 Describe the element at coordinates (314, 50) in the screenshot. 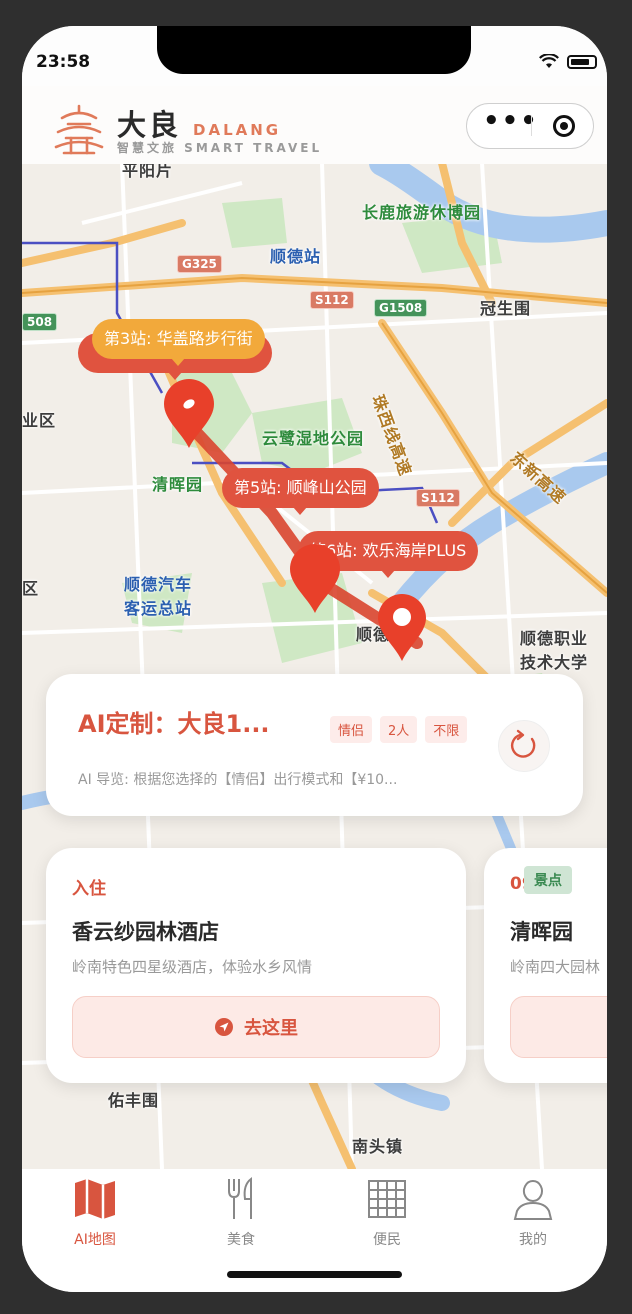

I see `notch` at that location.